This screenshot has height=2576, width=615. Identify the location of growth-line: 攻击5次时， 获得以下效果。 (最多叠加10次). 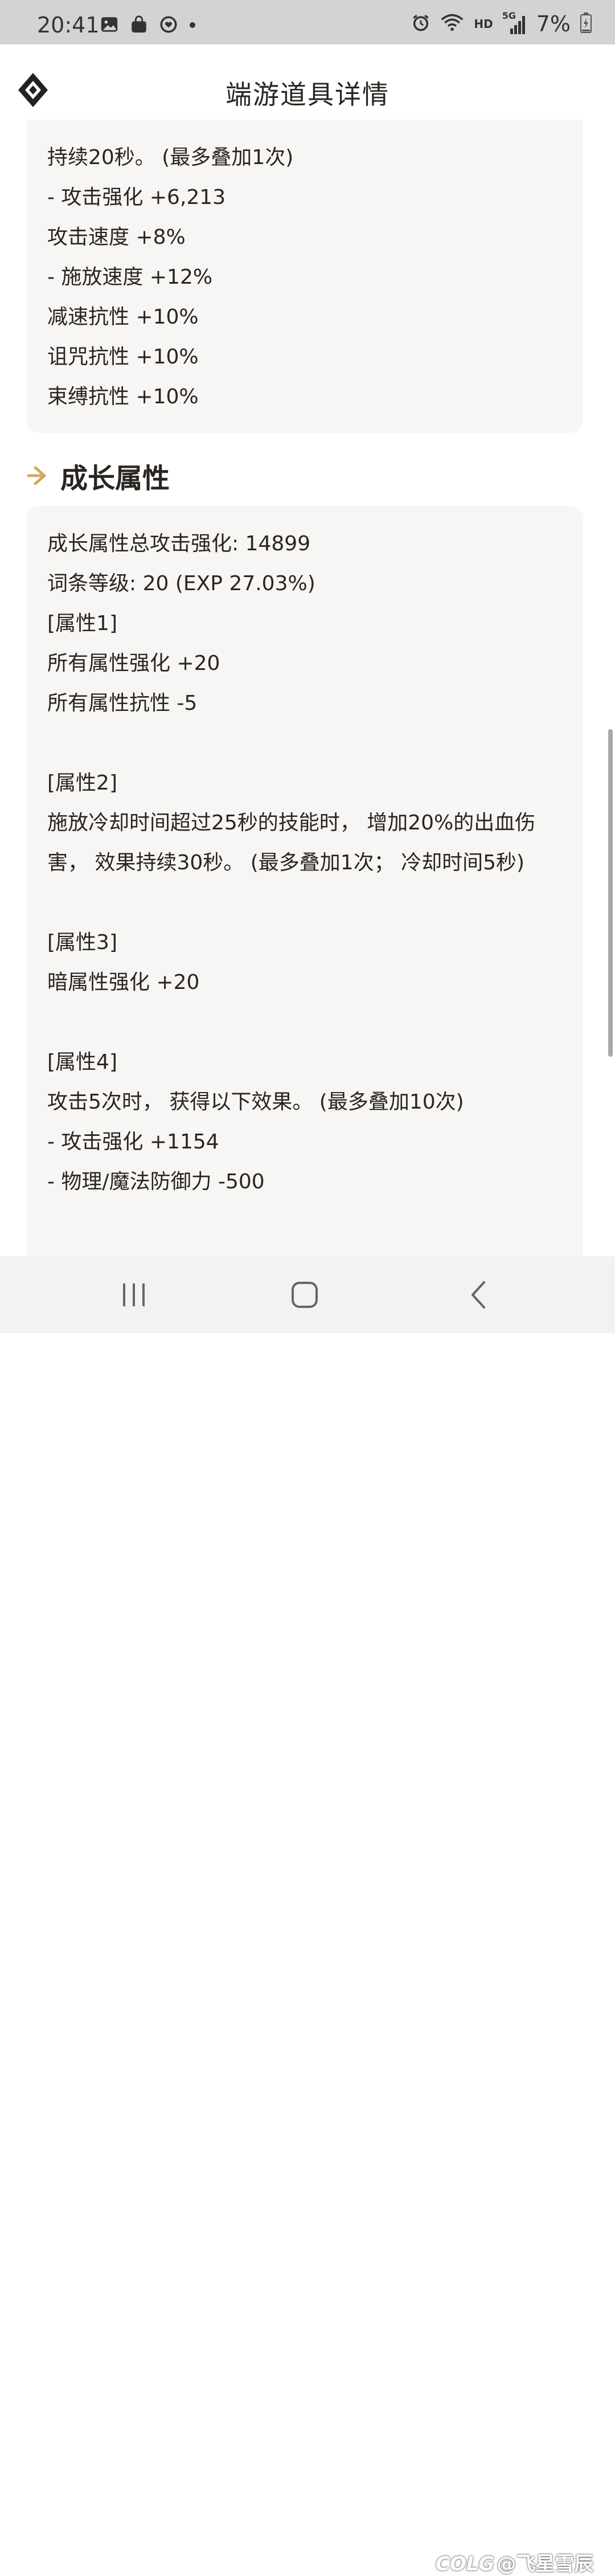
(255, 1102).